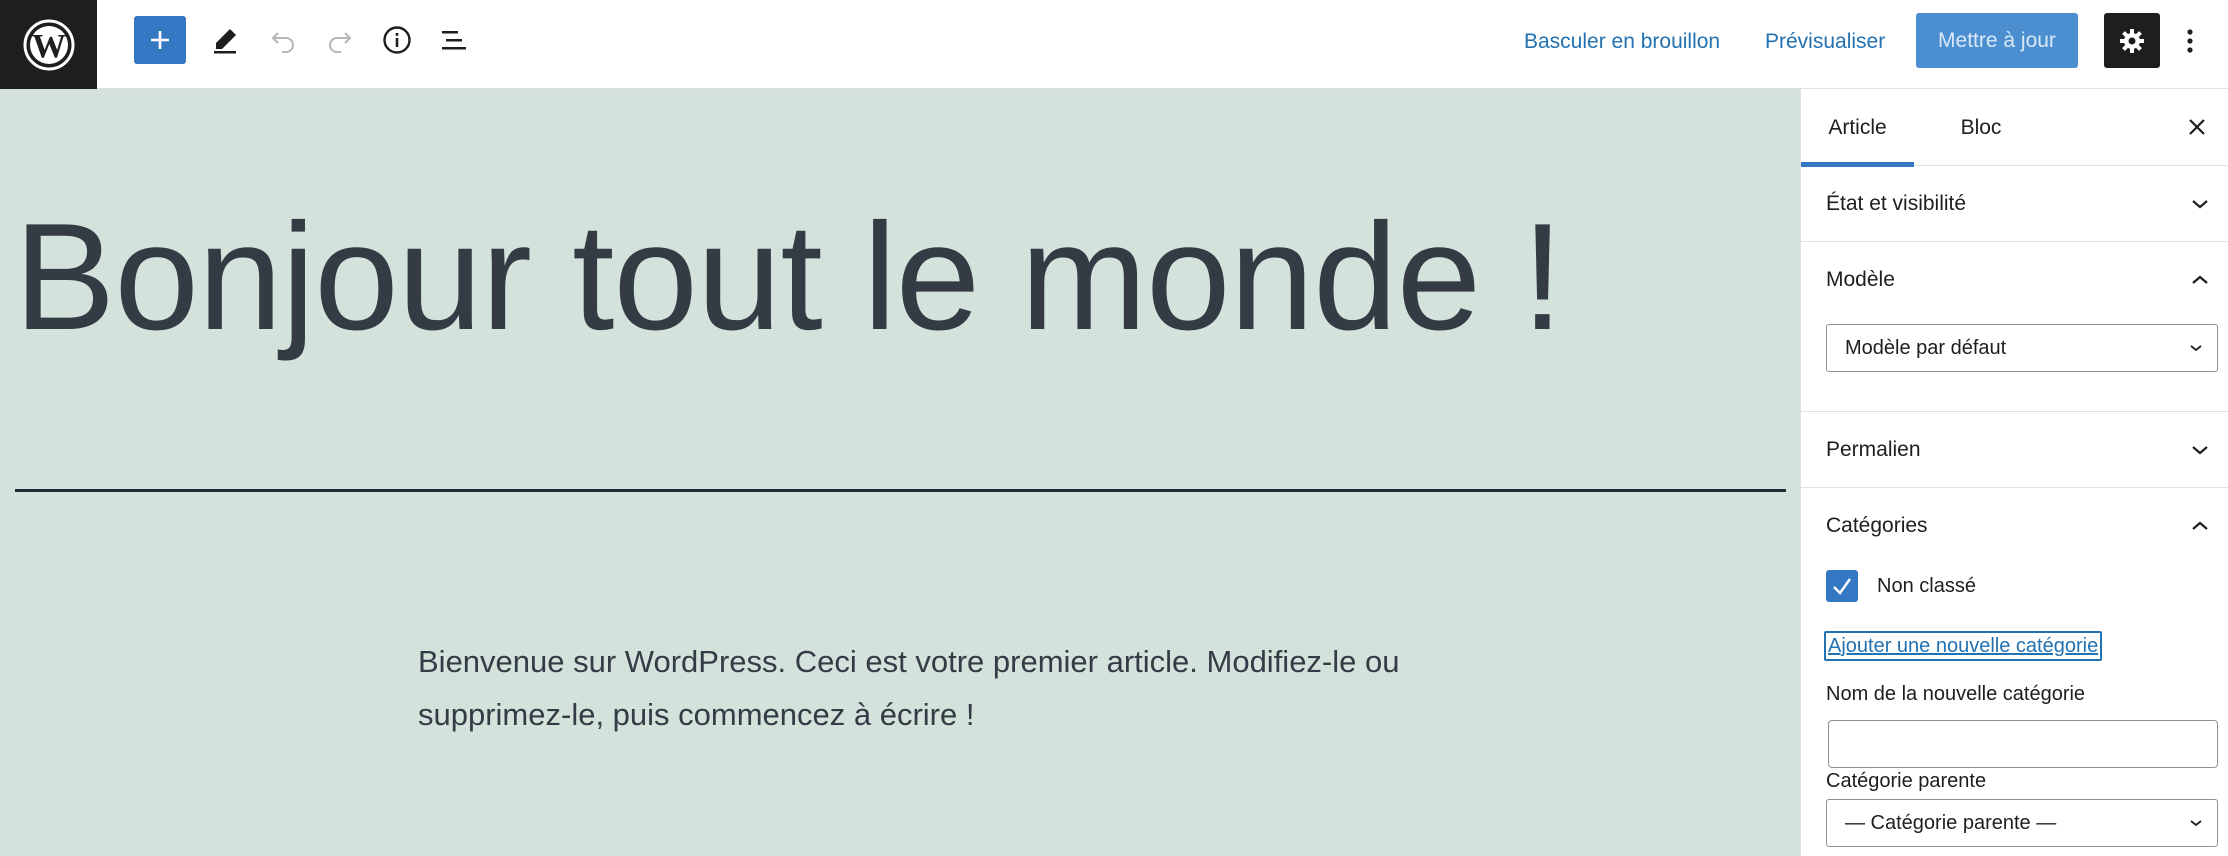  I want to click on tab-block: Bloc, so click(1981, 127).